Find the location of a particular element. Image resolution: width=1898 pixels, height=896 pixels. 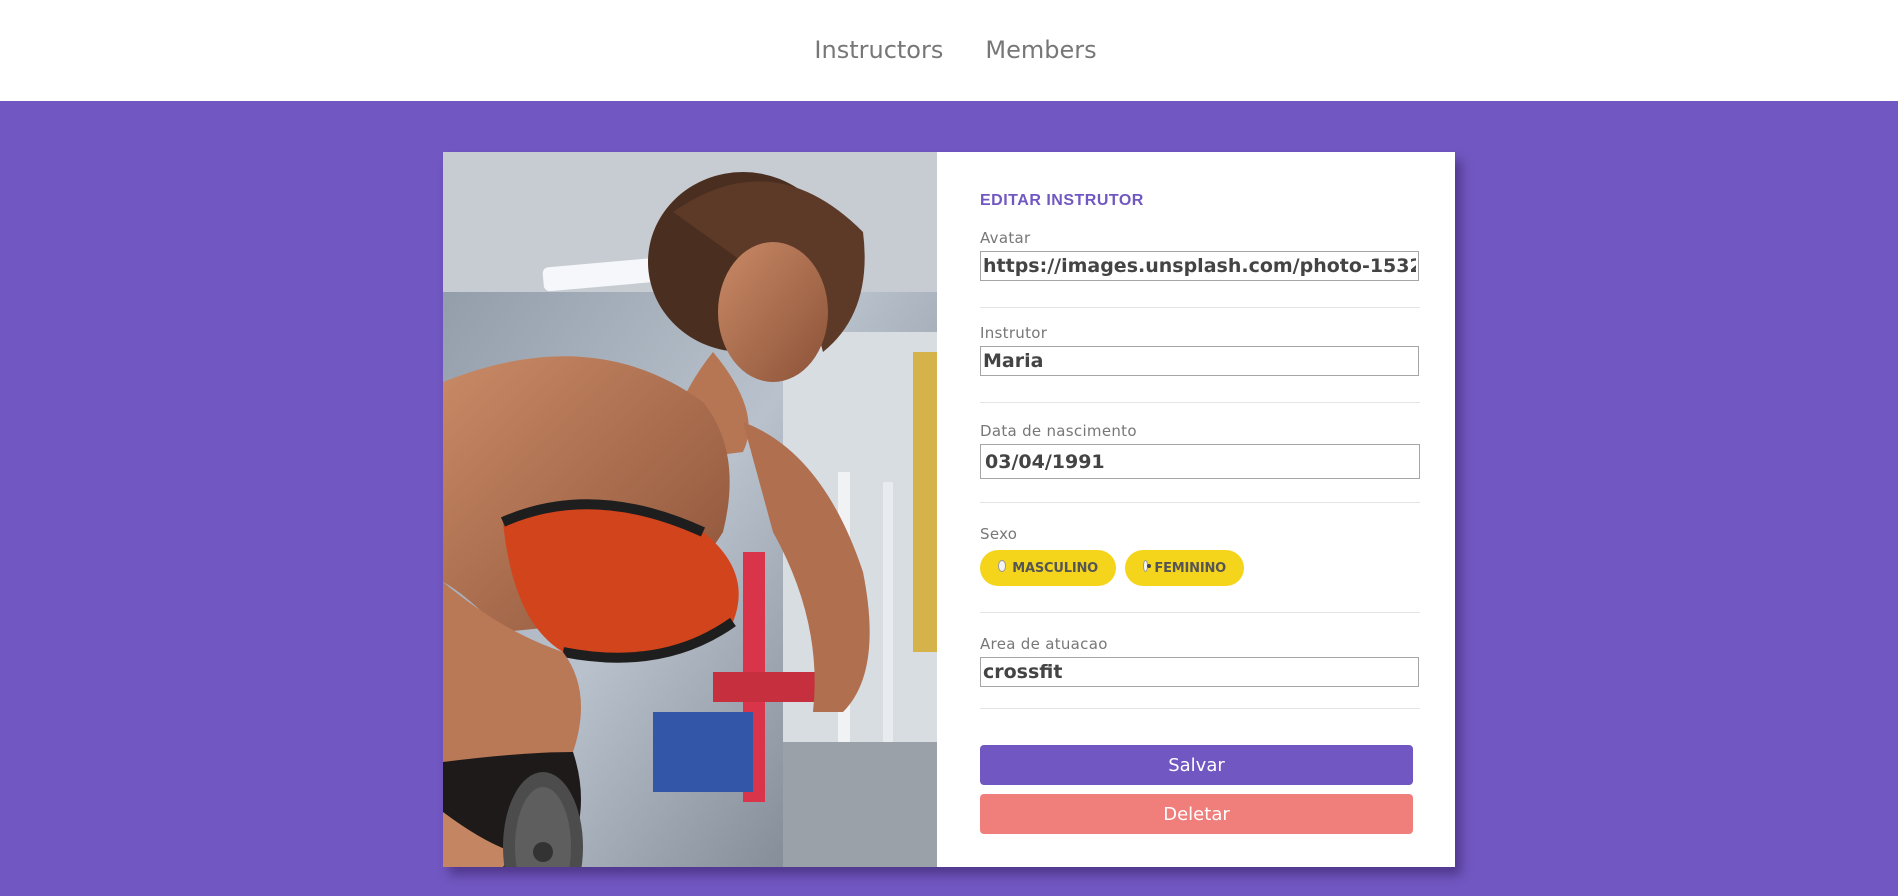

area-field-group: Area de atuacao is located at coordinates (1200, 661).